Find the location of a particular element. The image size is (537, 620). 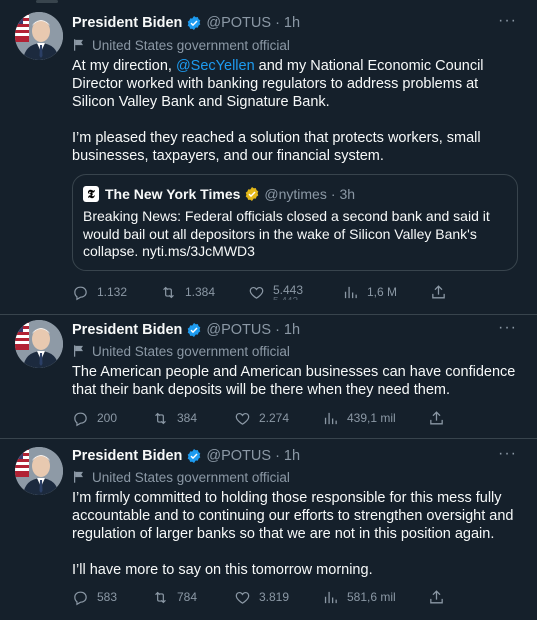

retweet-button: 784 is located at coordinates (174, 597).